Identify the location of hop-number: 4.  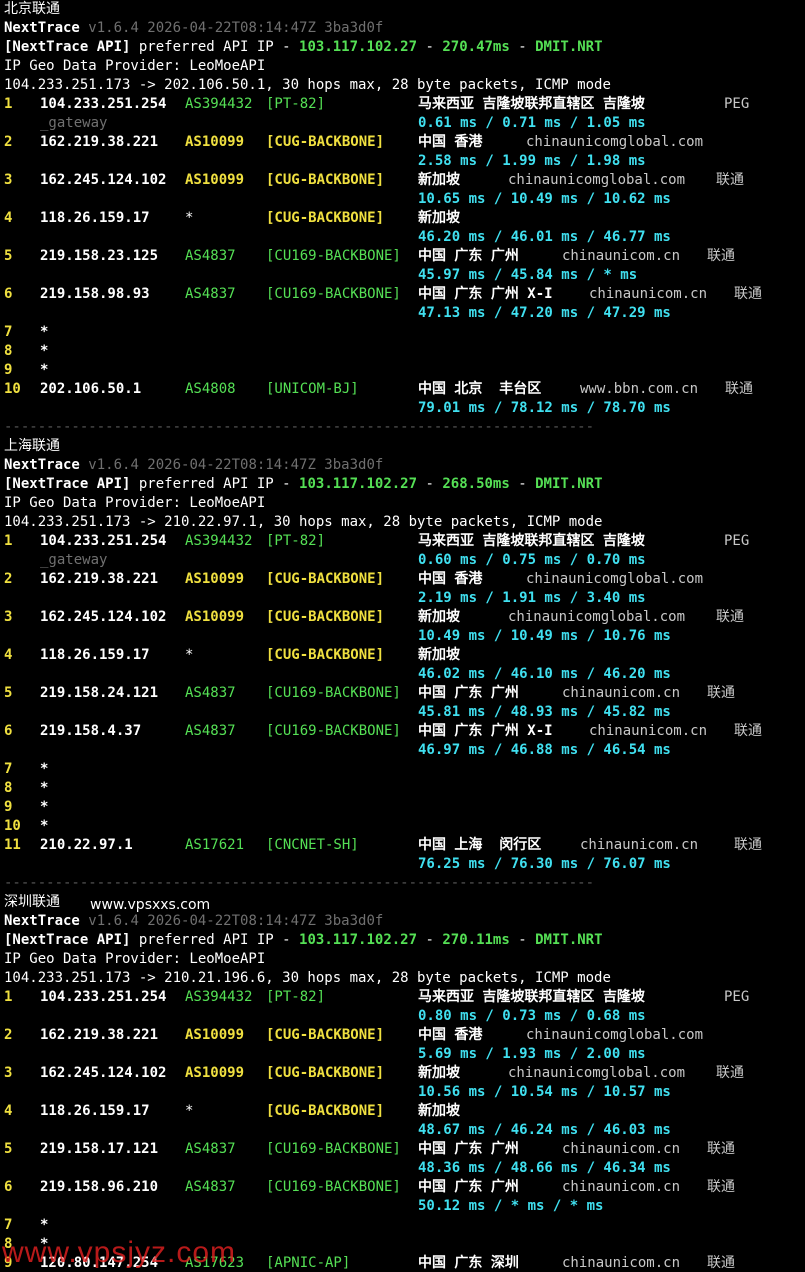
(8, 1111).